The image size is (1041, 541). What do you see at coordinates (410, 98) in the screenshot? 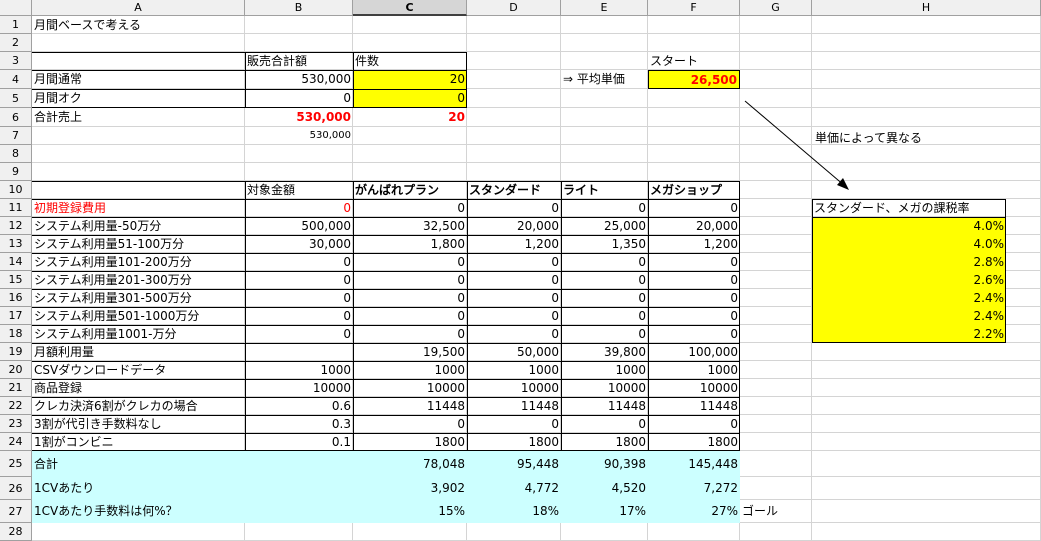
I see `value-monthly-auction-count: 0` at bounding box center [410, 98].